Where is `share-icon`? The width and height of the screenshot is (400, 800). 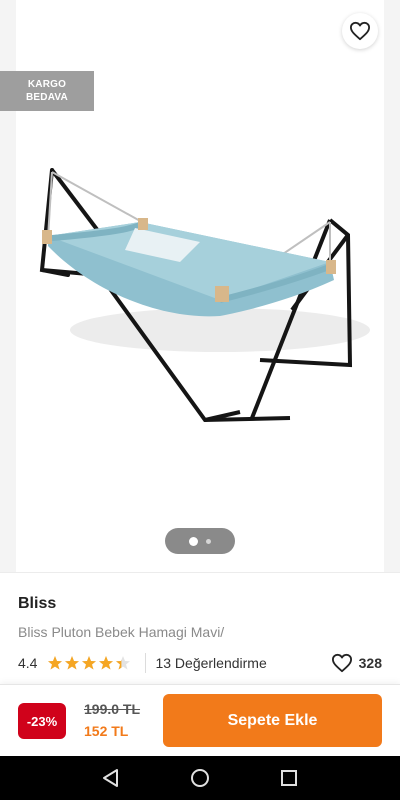
share-icon is located at coordinates (303, 31).